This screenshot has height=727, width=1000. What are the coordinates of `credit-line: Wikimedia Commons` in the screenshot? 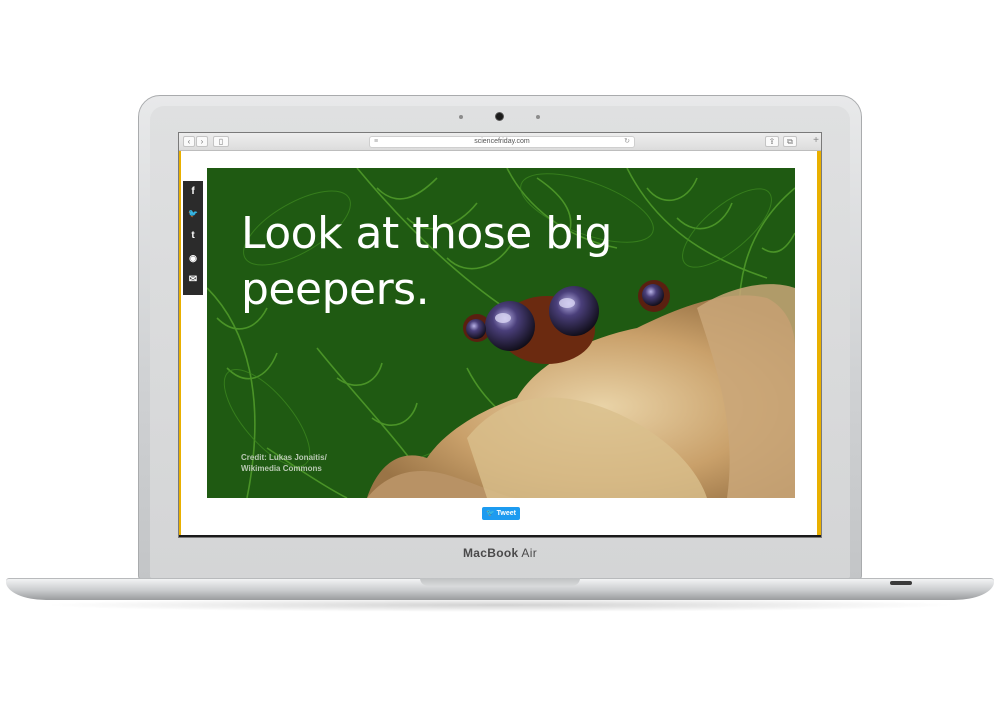 It's located at (281, 468).